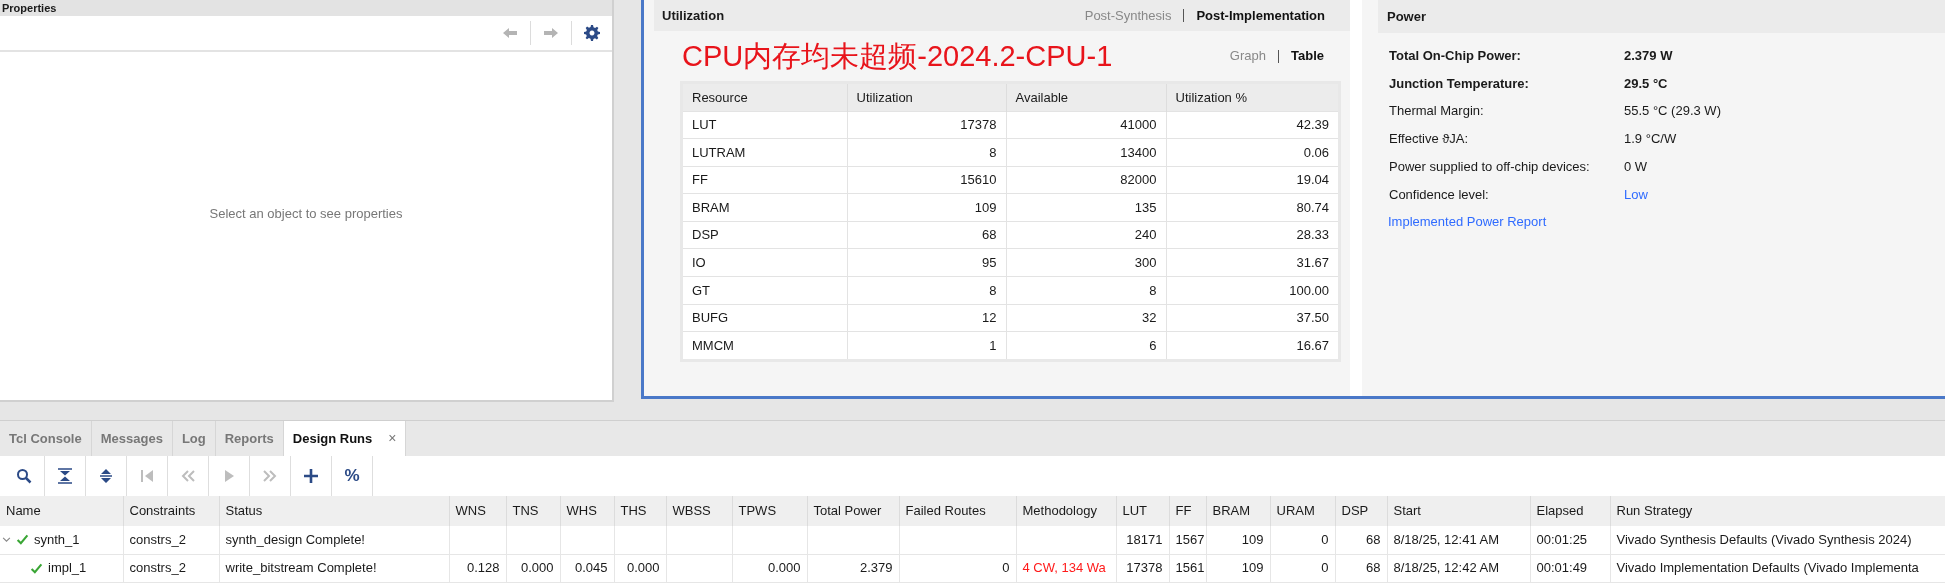  I want to click on panel-tab: Design Runs ×, so click(345, 438).